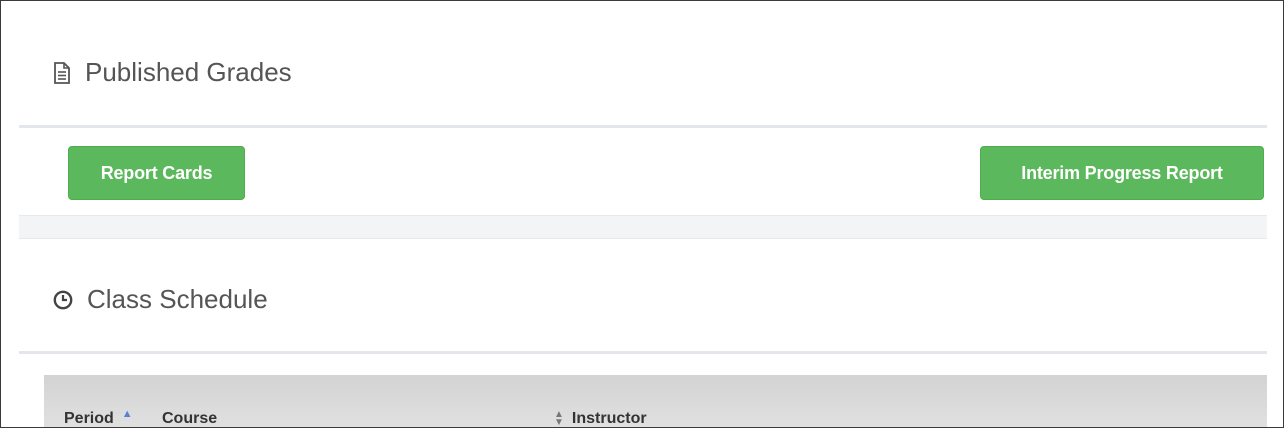 The width and height of the screenshot is (1284, 428). I want to click on column-label: Period, so click(89, 418).